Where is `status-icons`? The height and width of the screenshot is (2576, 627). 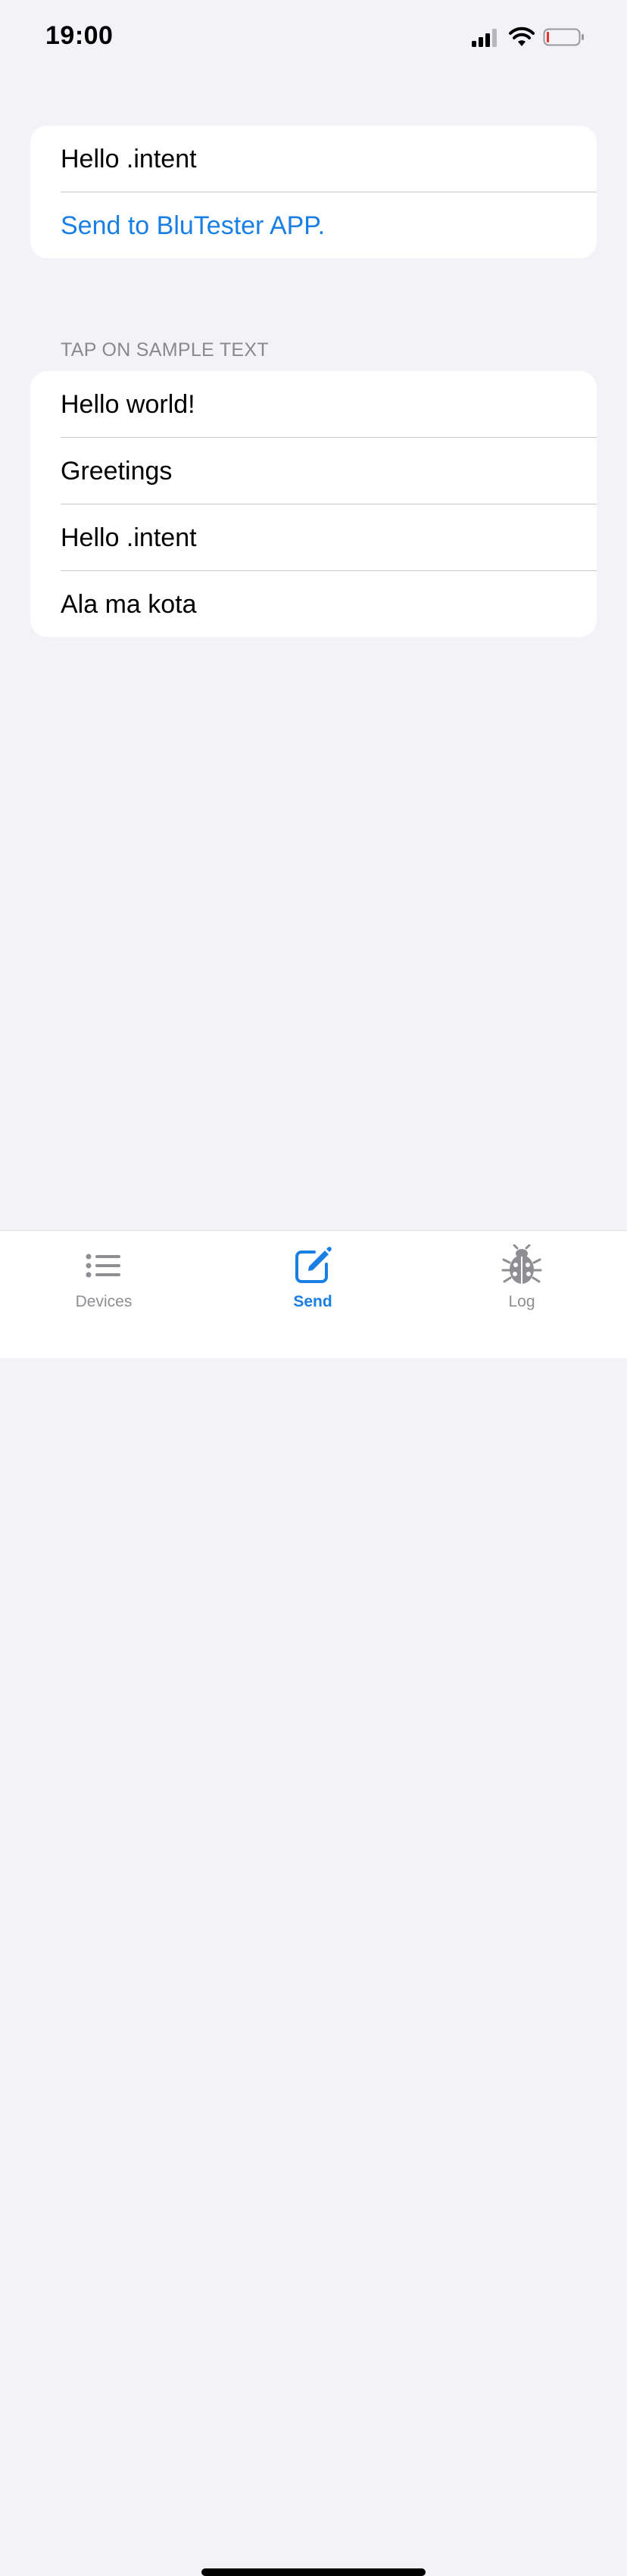 status-icons is located at coordinates (536, 37).